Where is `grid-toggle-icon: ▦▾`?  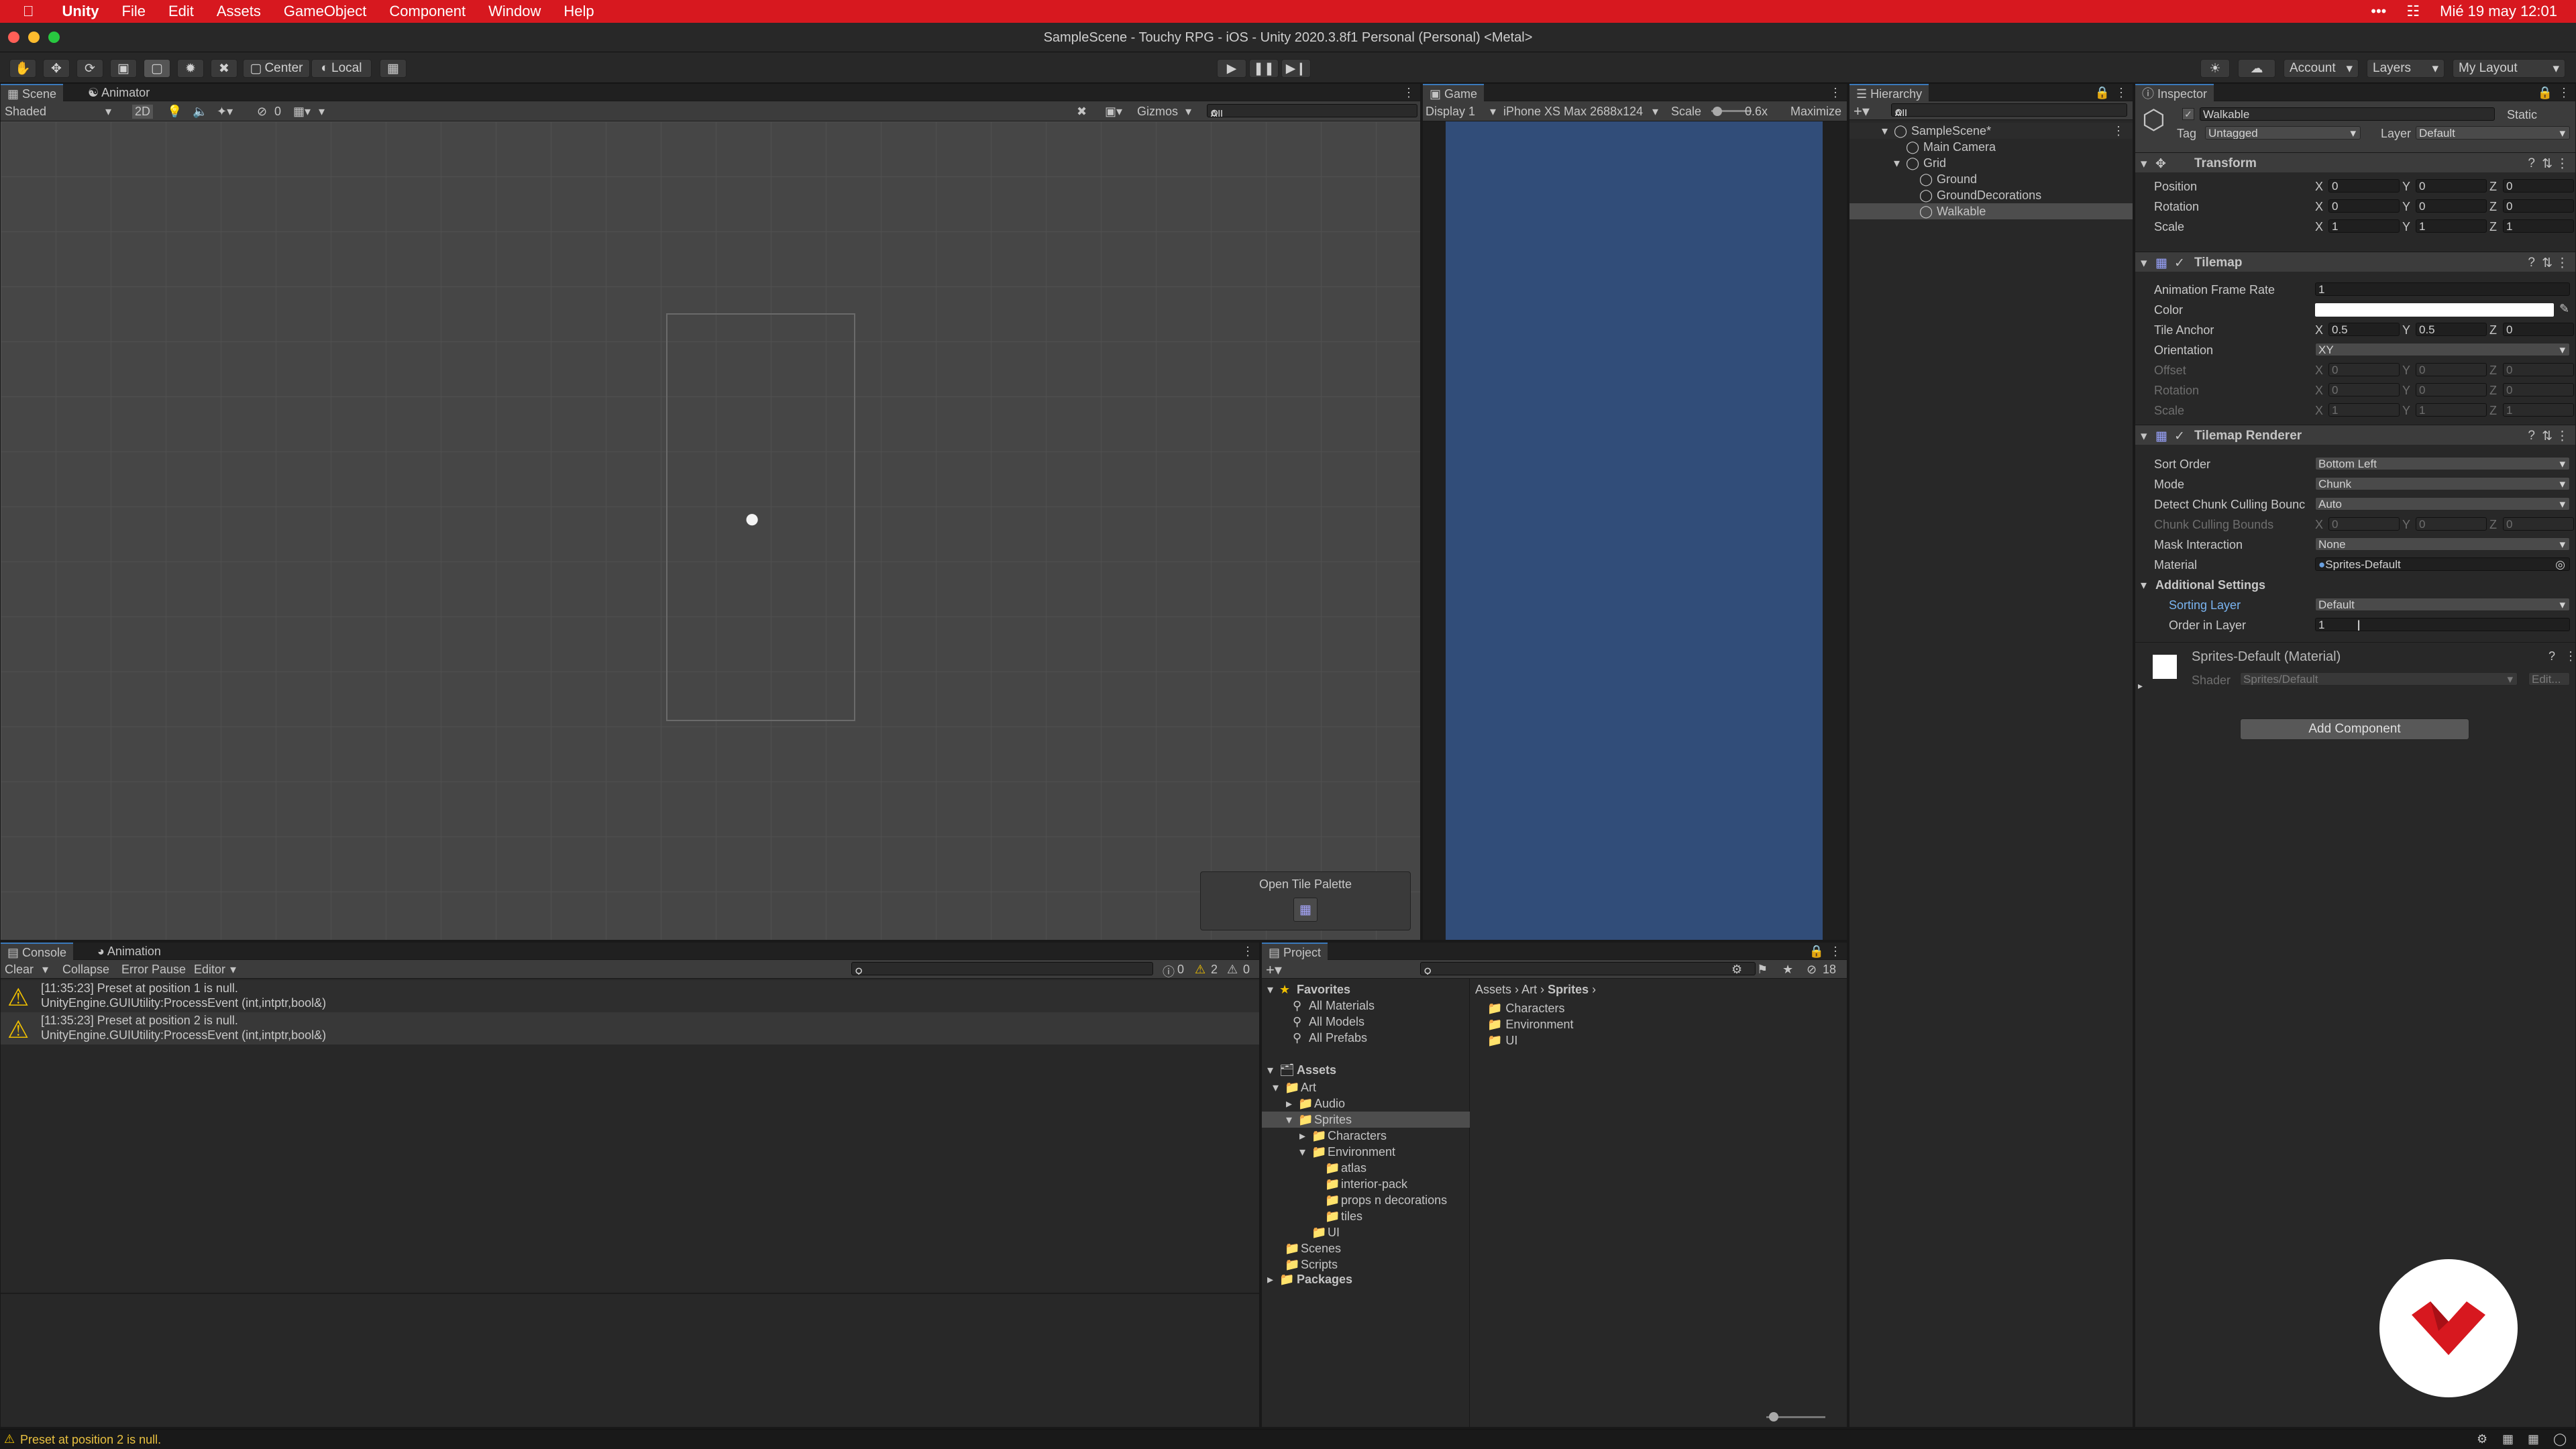
grid-toggle-icon: ▦▾ is located at coordinates (302, 112).